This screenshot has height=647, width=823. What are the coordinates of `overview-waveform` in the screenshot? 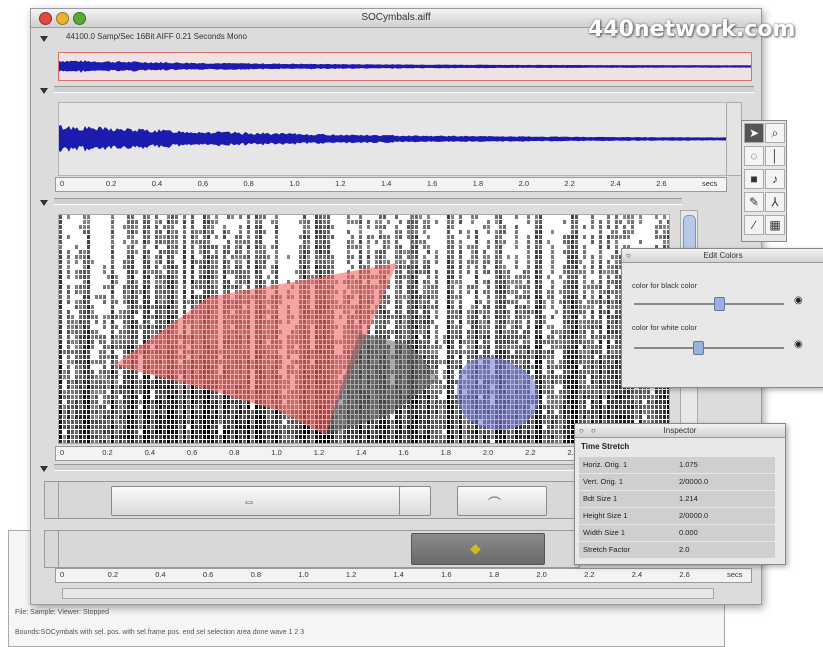 It's located at (405, 66).